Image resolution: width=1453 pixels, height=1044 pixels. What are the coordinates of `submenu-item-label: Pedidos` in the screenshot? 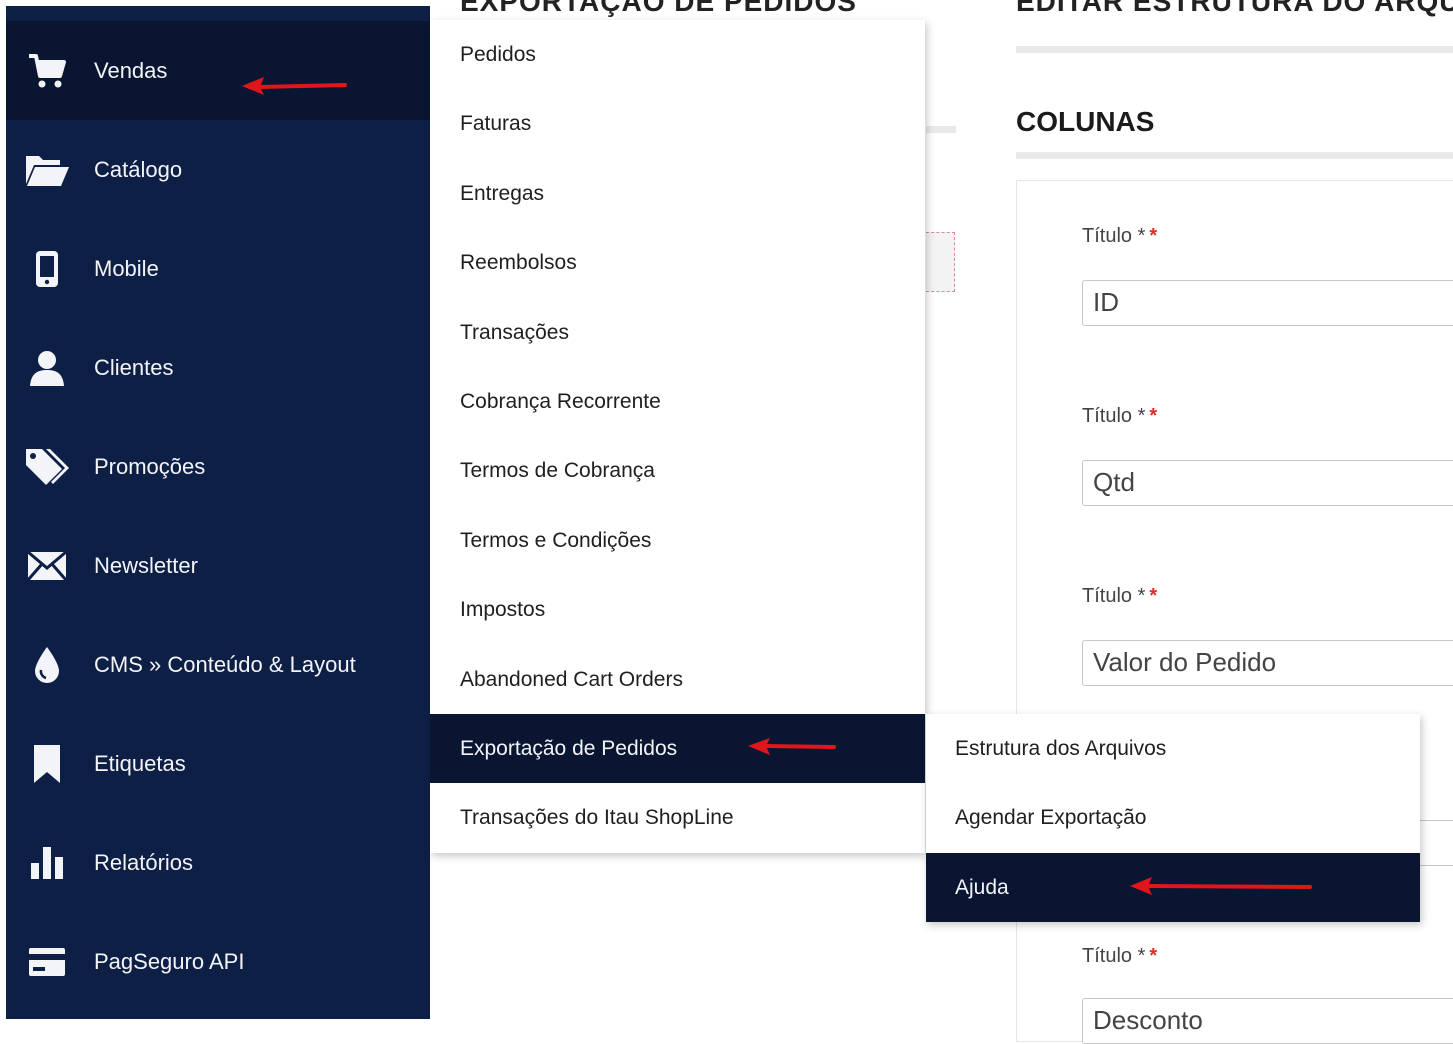 It's located at (498, 54).